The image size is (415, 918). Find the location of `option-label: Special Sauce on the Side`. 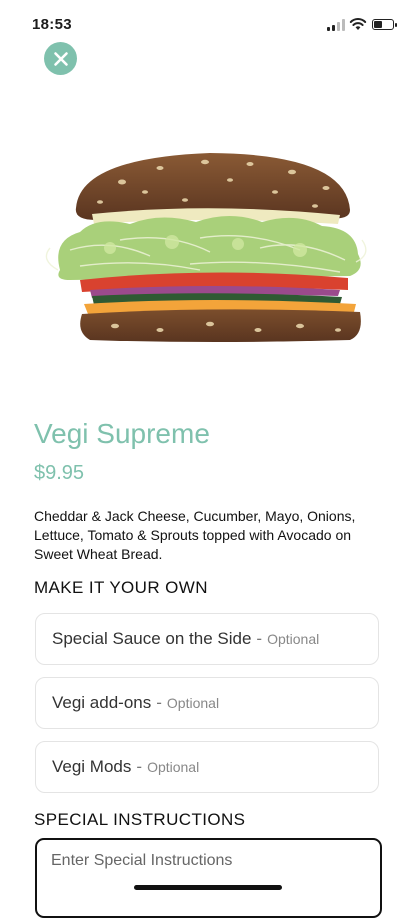

option-label: Special Sauce on the Side is located at coordinates (152, 638).